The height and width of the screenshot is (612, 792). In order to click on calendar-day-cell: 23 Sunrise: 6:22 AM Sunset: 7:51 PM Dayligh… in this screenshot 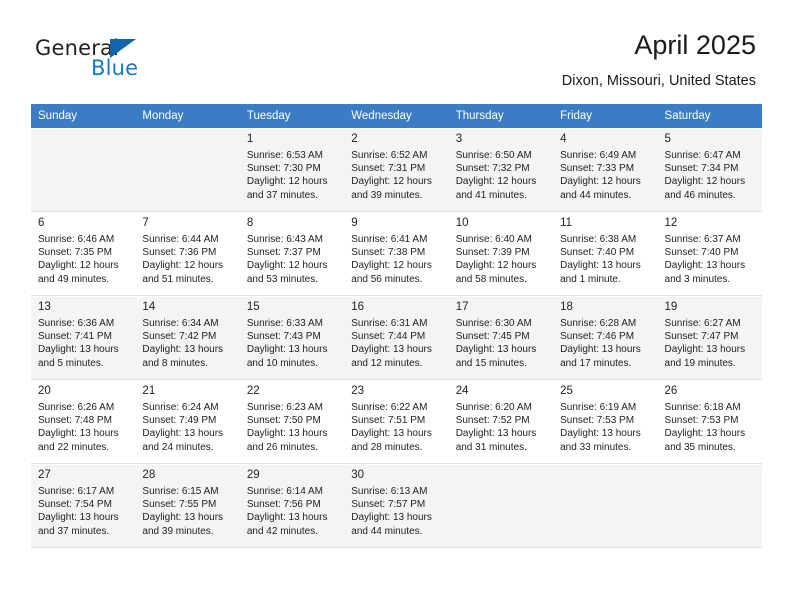, I will do `click(396, 422)`.